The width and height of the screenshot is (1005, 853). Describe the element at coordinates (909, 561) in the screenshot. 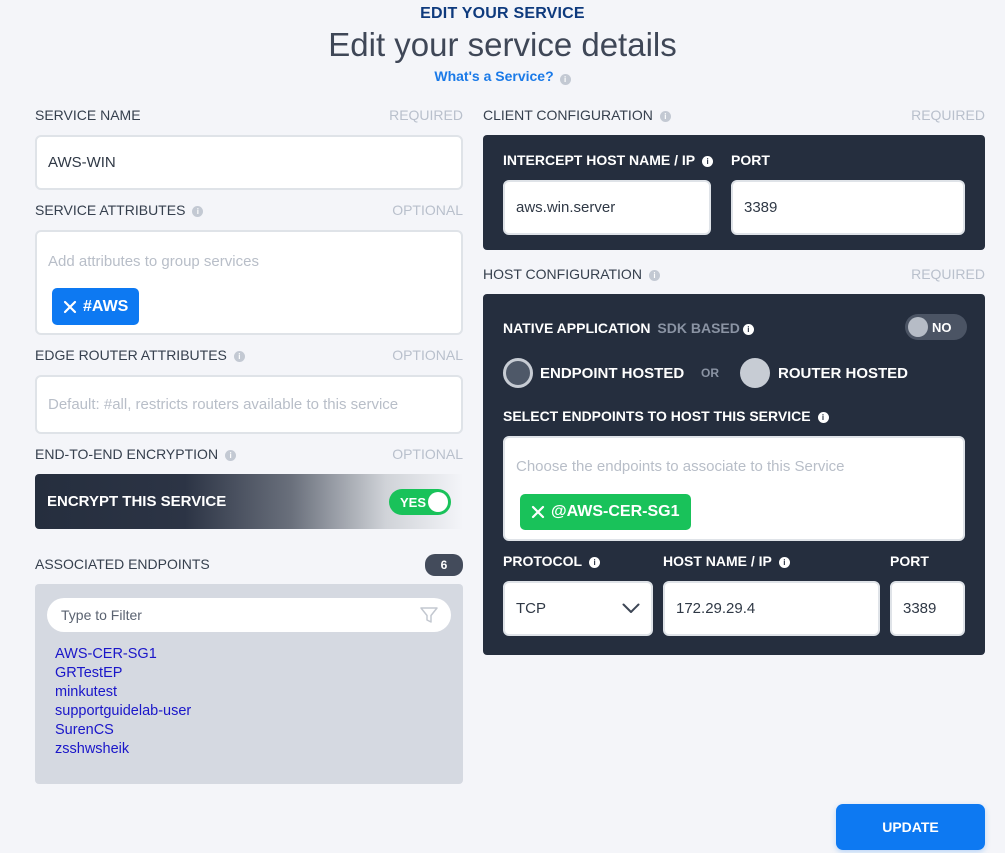

I see `host-port-label: PORT` at that location.